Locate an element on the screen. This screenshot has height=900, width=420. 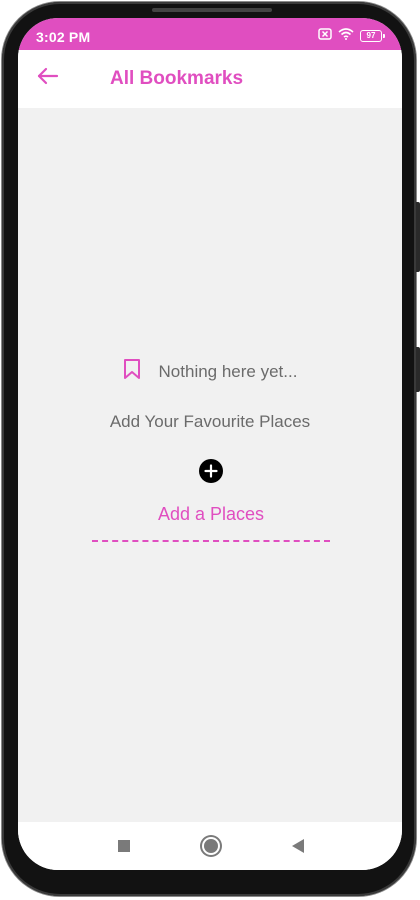
back-button is located at coordinates (48, 78).